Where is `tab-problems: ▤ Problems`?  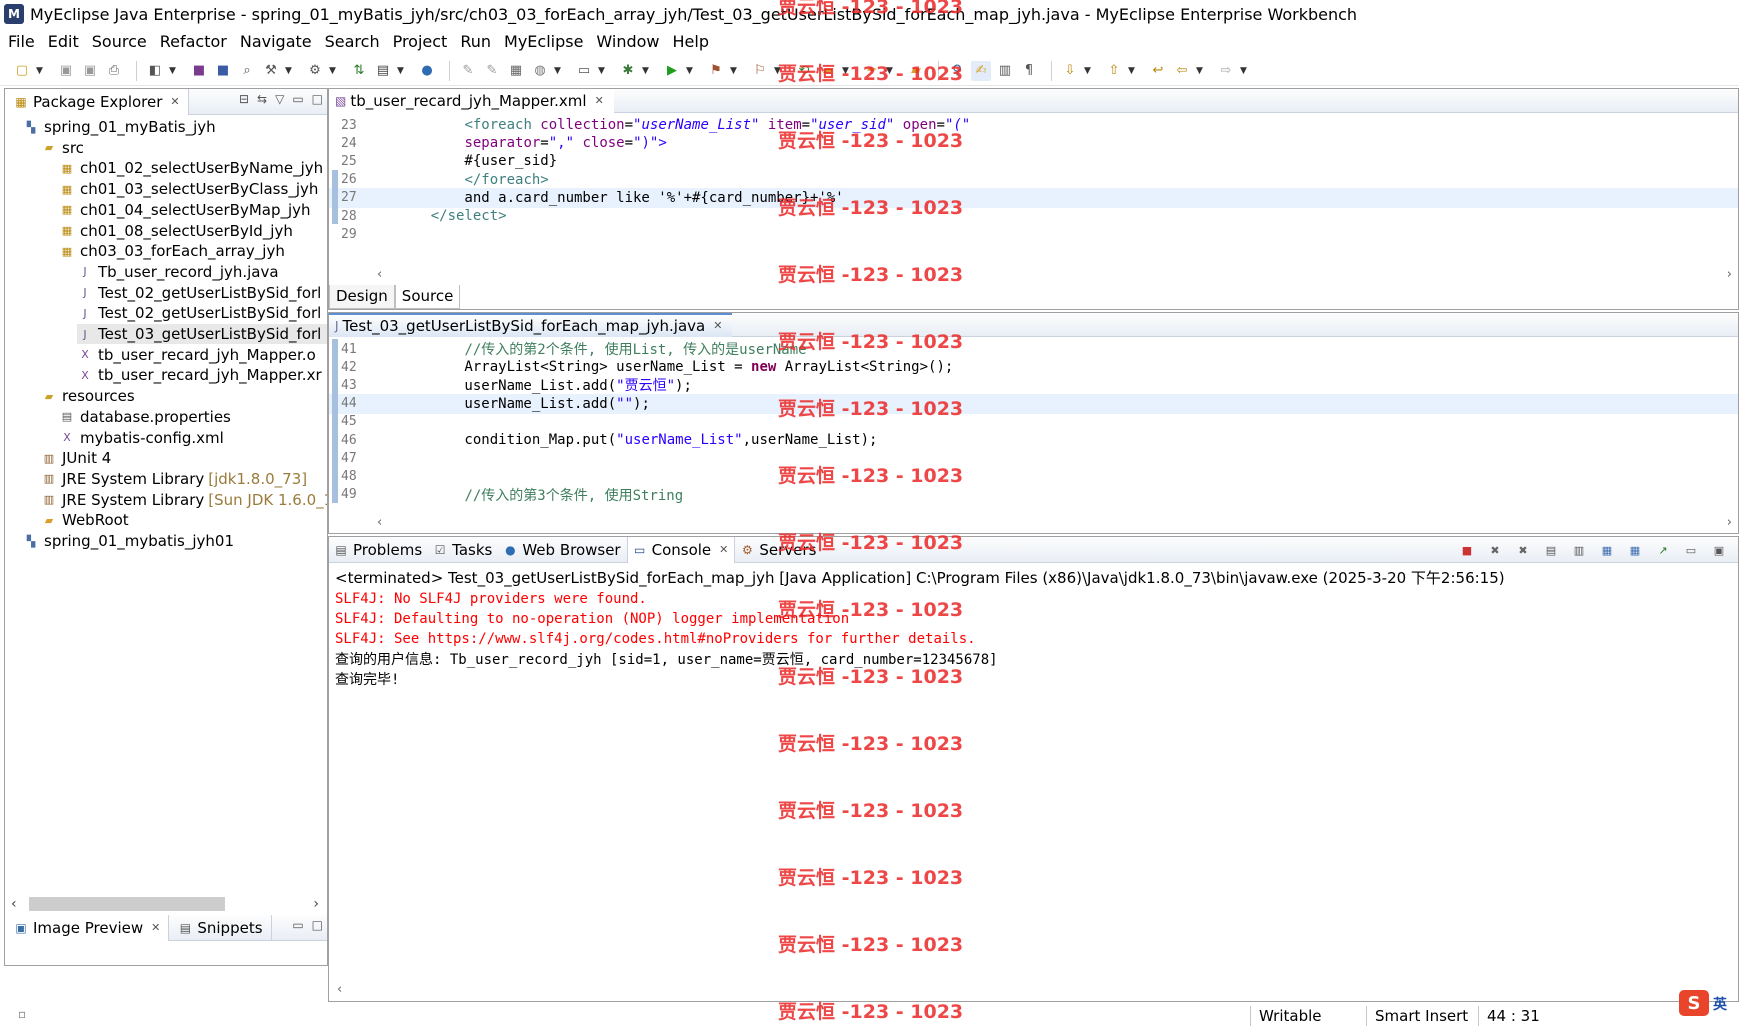
tab-problems: ▤ Problems is located at coordinates (378, 550).